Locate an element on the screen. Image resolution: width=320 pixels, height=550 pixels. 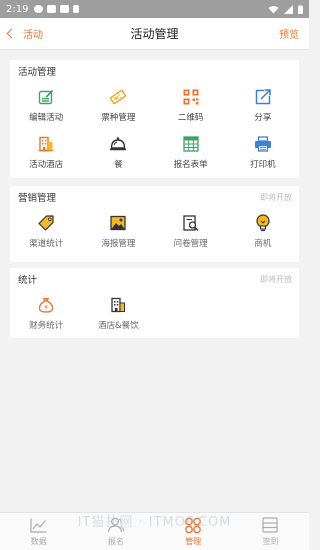
item-label: 二维码 is located at coordinates (190, 118).